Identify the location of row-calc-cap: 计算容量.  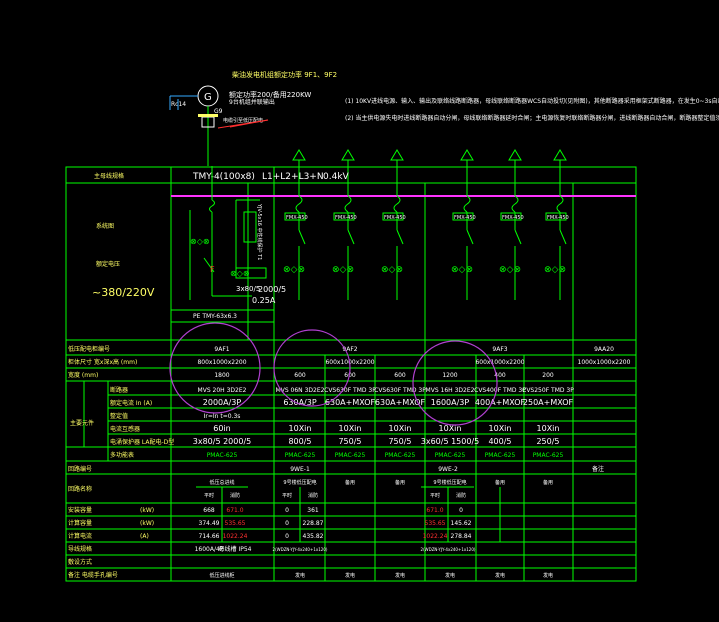
(80, 523).